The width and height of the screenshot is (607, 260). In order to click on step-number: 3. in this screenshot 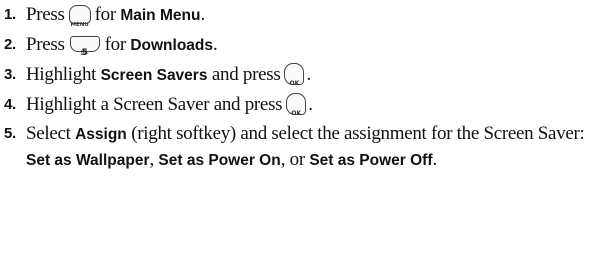, I will do `click(10, 74)`.